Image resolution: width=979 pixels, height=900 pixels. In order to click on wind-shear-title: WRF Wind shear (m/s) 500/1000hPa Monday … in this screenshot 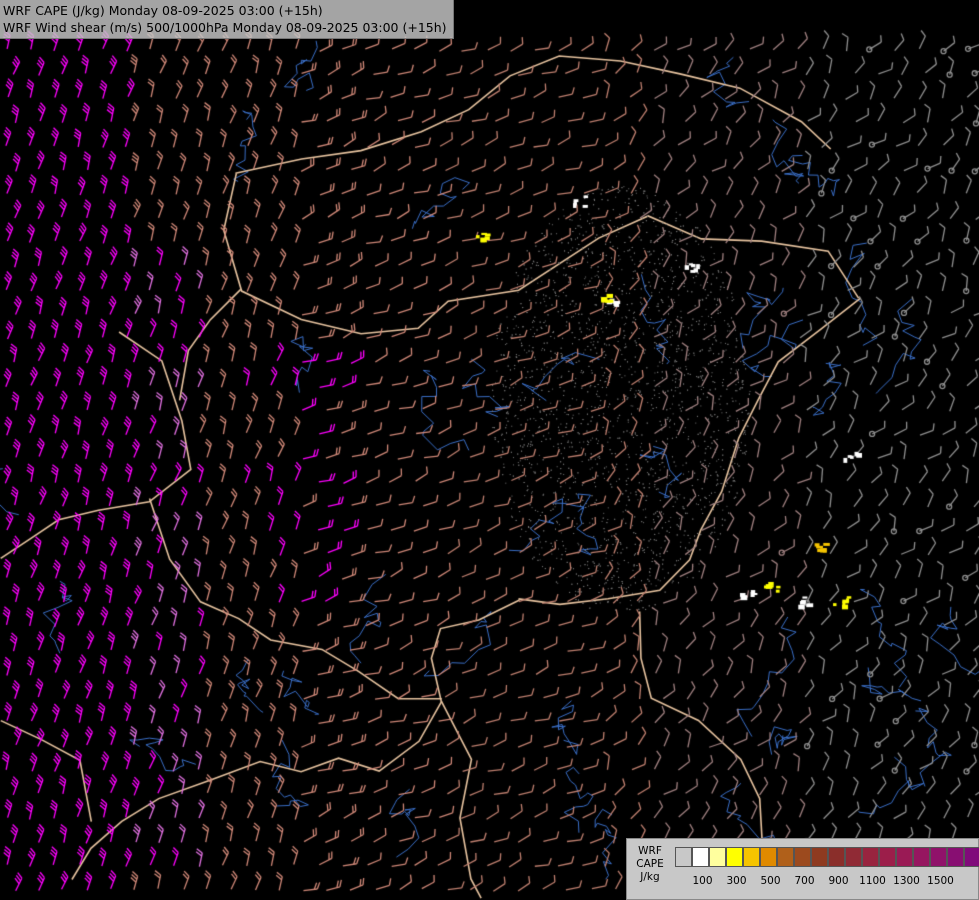, I will do `click(225, 27)`.